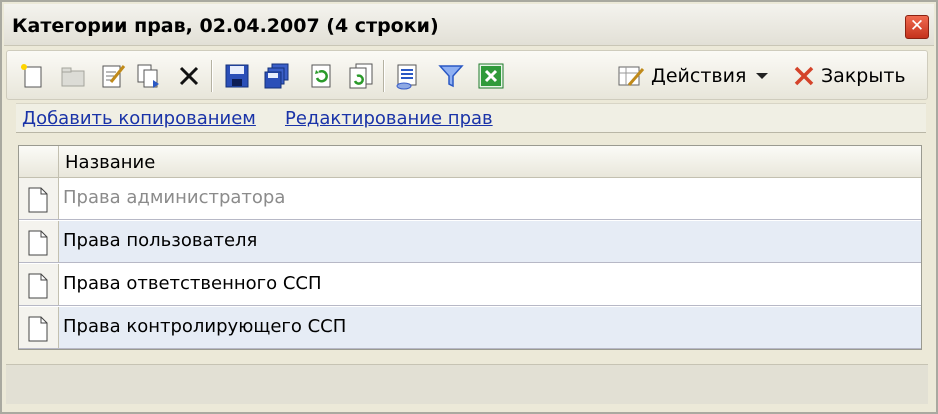  Describe the element at coordinates (225, 26) in the screenshot. I see `window-title: Категории прав, 02.04.2007 (4 строки)` at that location.